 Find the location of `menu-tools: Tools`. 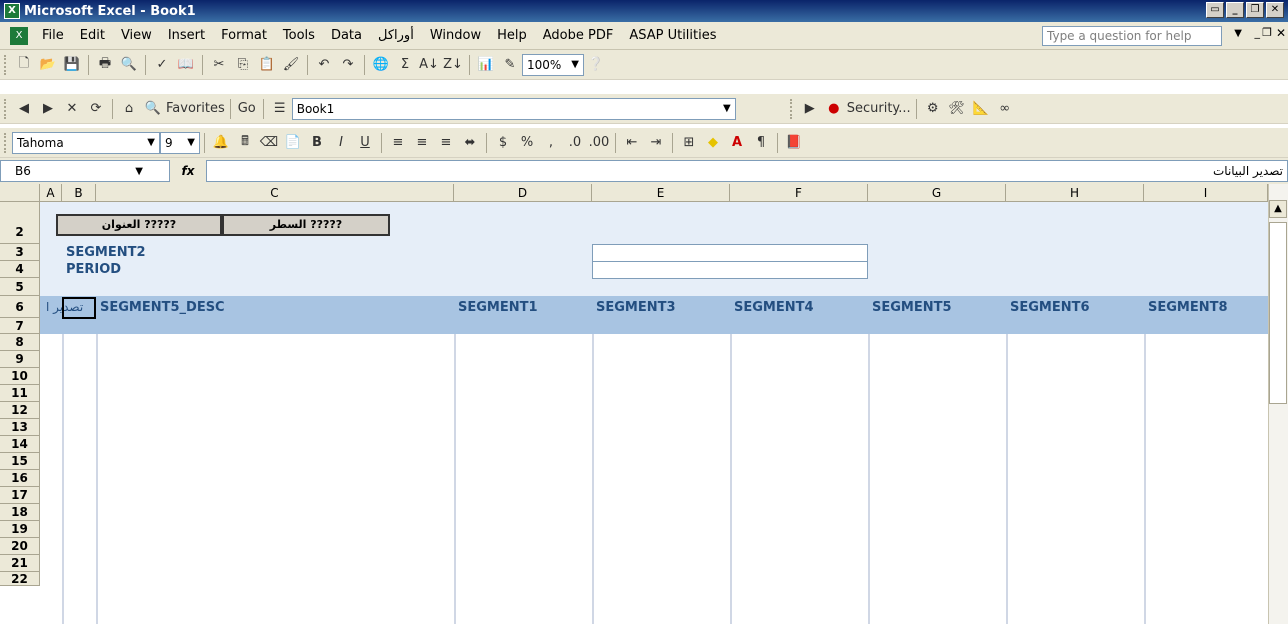

menu-tools: Tools is located at coordinates (299, 35).